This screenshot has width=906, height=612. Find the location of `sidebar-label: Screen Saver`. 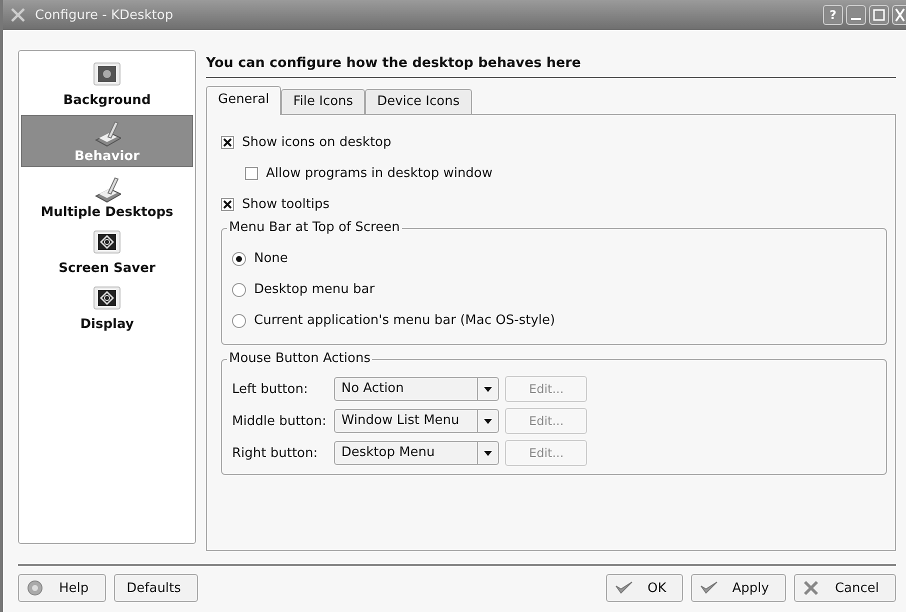

sidebar-label: Screen Saver is located at coordinates (107, 268).